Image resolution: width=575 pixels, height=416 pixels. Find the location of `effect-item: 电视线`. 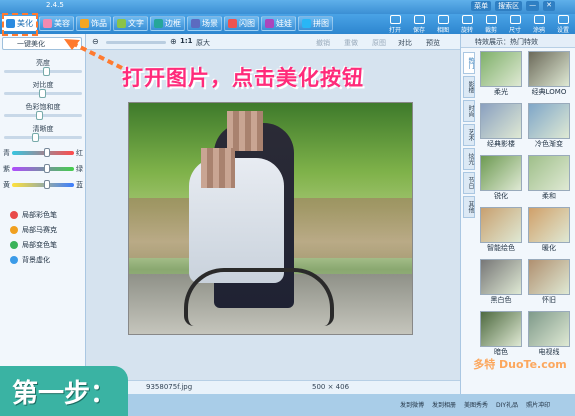

effect-item: 电视线 is located at coordinates (549, 335).